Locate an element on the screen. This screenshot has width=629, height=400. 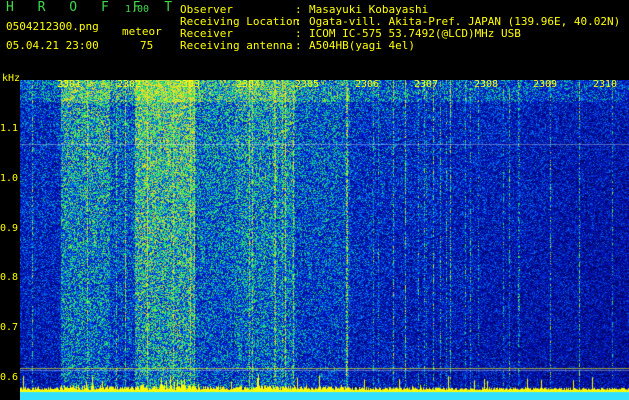
x-tick-2301: 2301 is located at coordinates (69, 84).